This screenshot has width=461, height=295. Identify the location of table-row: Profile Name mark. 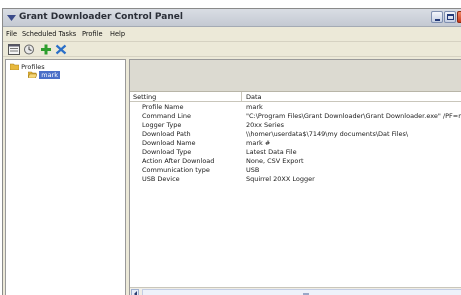
(295, 107).